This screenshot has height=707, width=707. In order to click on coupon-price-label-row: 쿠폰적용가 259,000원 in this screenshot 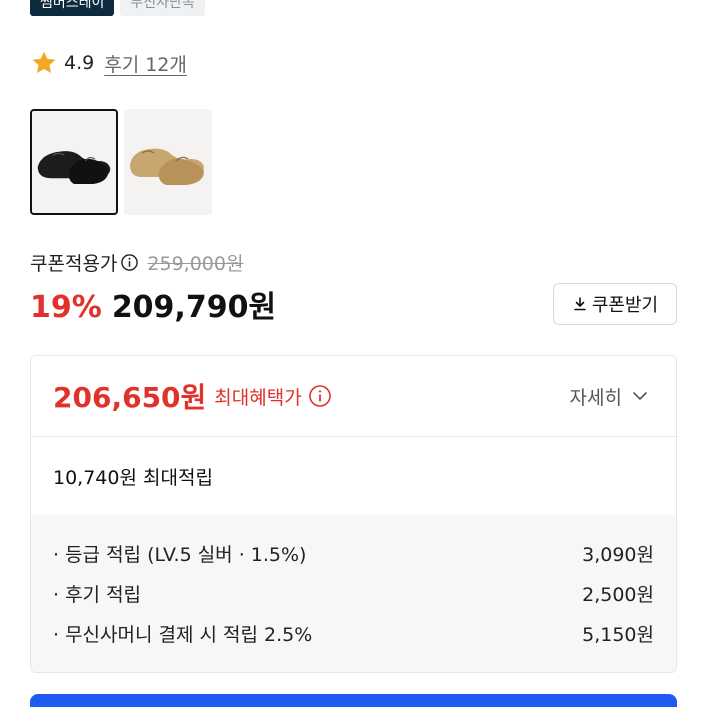, I will do `click(136, 262)`.